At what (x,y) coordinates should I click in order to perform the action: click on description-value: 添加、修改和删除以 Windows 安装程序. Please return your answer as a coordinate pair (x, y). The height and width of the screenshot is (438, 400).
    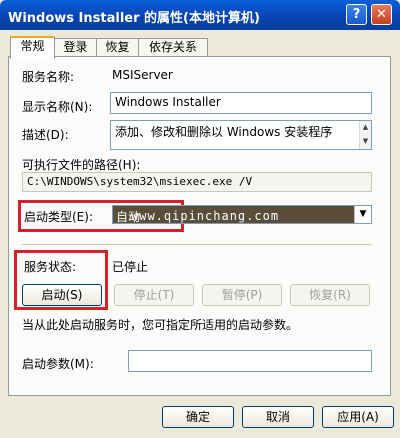
    Looking at the image, I should click on (224, 132).